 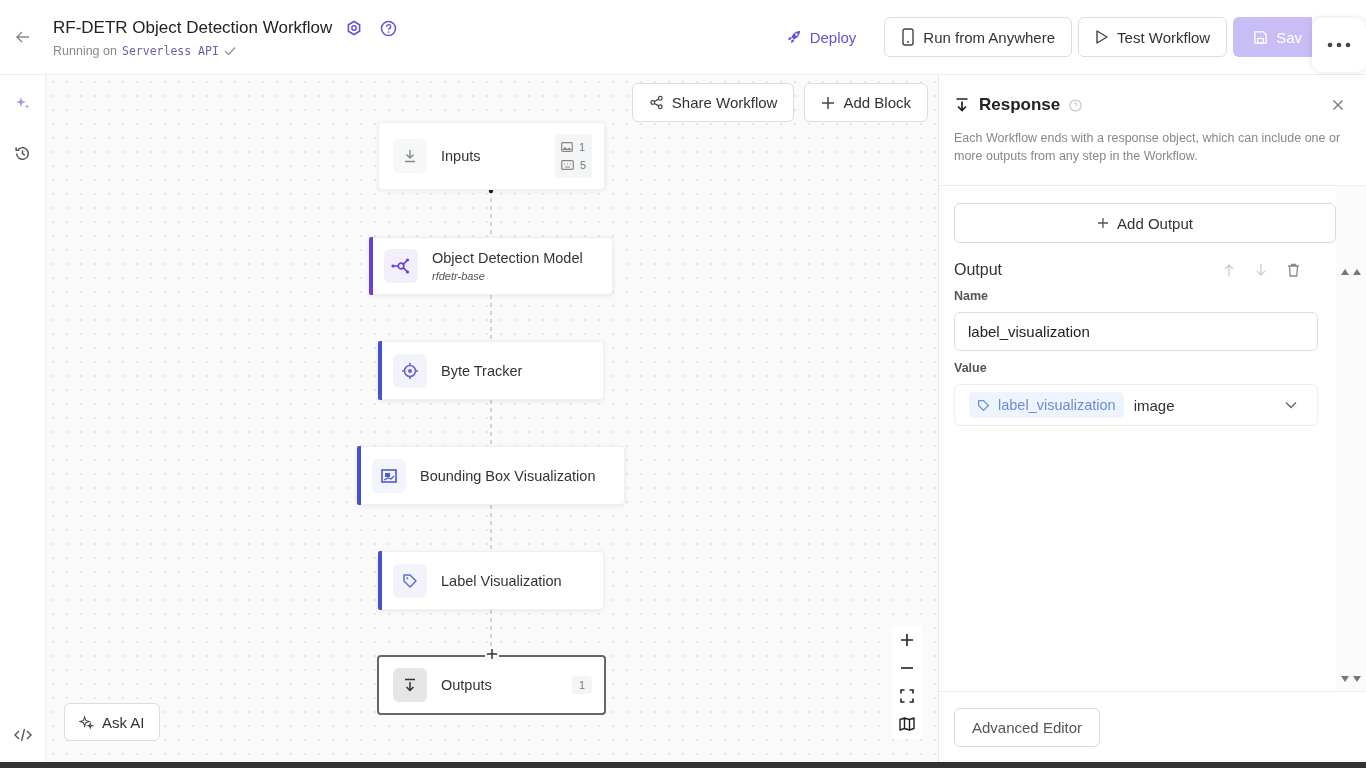 I want to click on runtime-label: Running on, so click(x=85, y=51).